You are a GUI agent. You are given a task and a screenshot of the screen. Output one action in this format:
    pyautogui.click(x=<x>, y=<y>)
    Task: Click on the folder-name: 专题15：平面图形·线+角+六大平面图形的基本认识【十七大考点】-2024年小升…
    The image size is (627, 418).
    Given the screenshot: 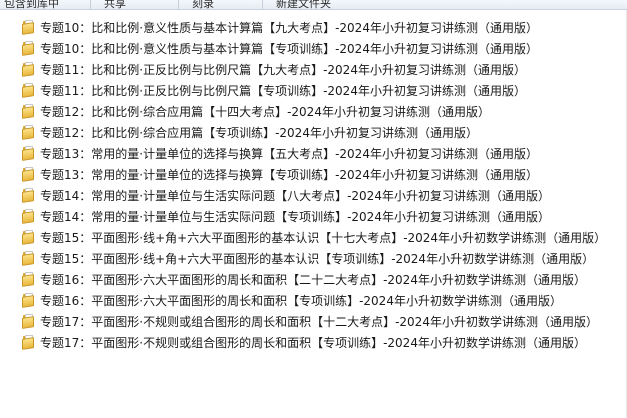 What is the action you would take?
    pyautogui.click(x=323, y=238)
    